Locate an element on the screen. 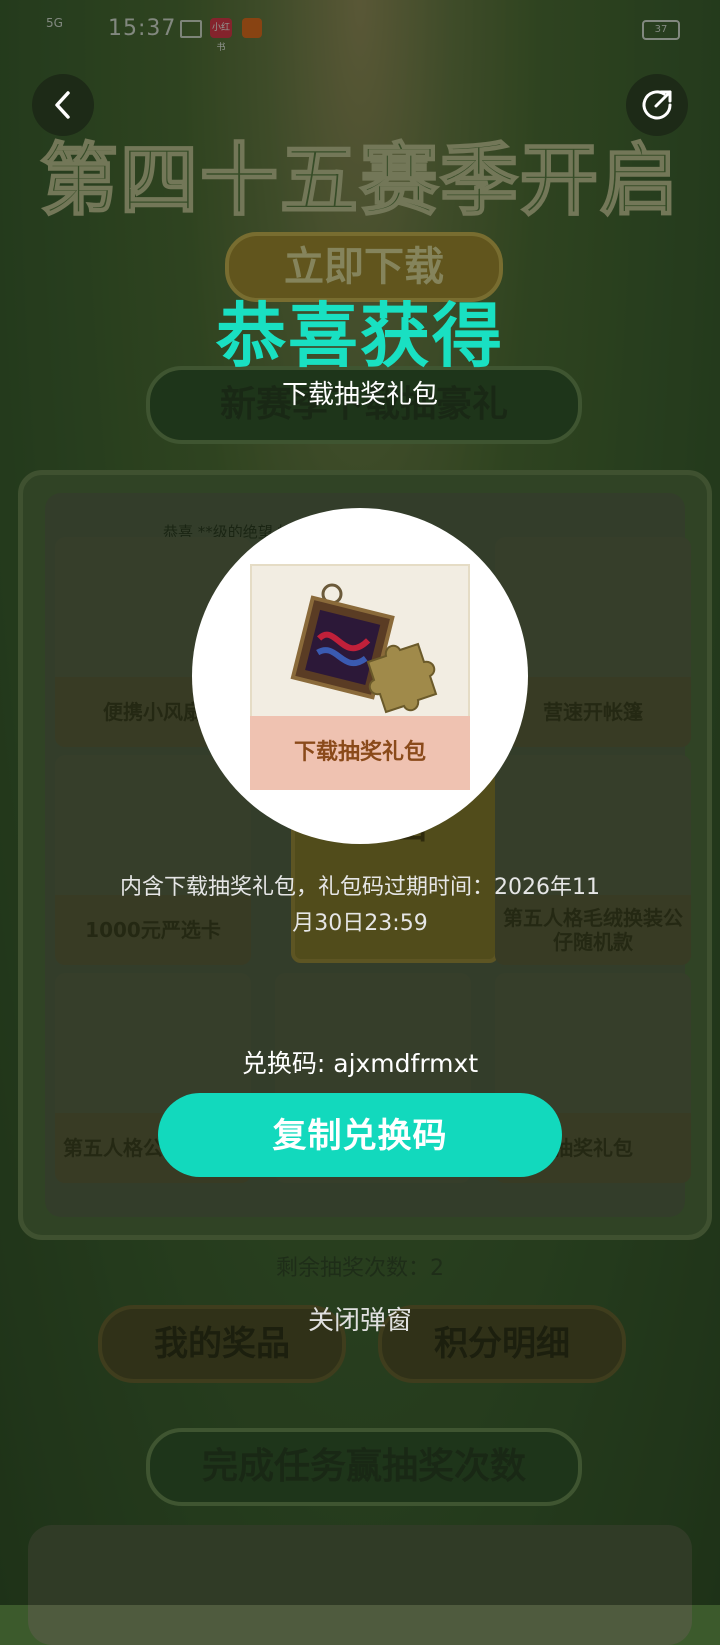 Image resolution: width=720 pixels, height=1645 pixels. back-button is located at coordinates (63, 105).